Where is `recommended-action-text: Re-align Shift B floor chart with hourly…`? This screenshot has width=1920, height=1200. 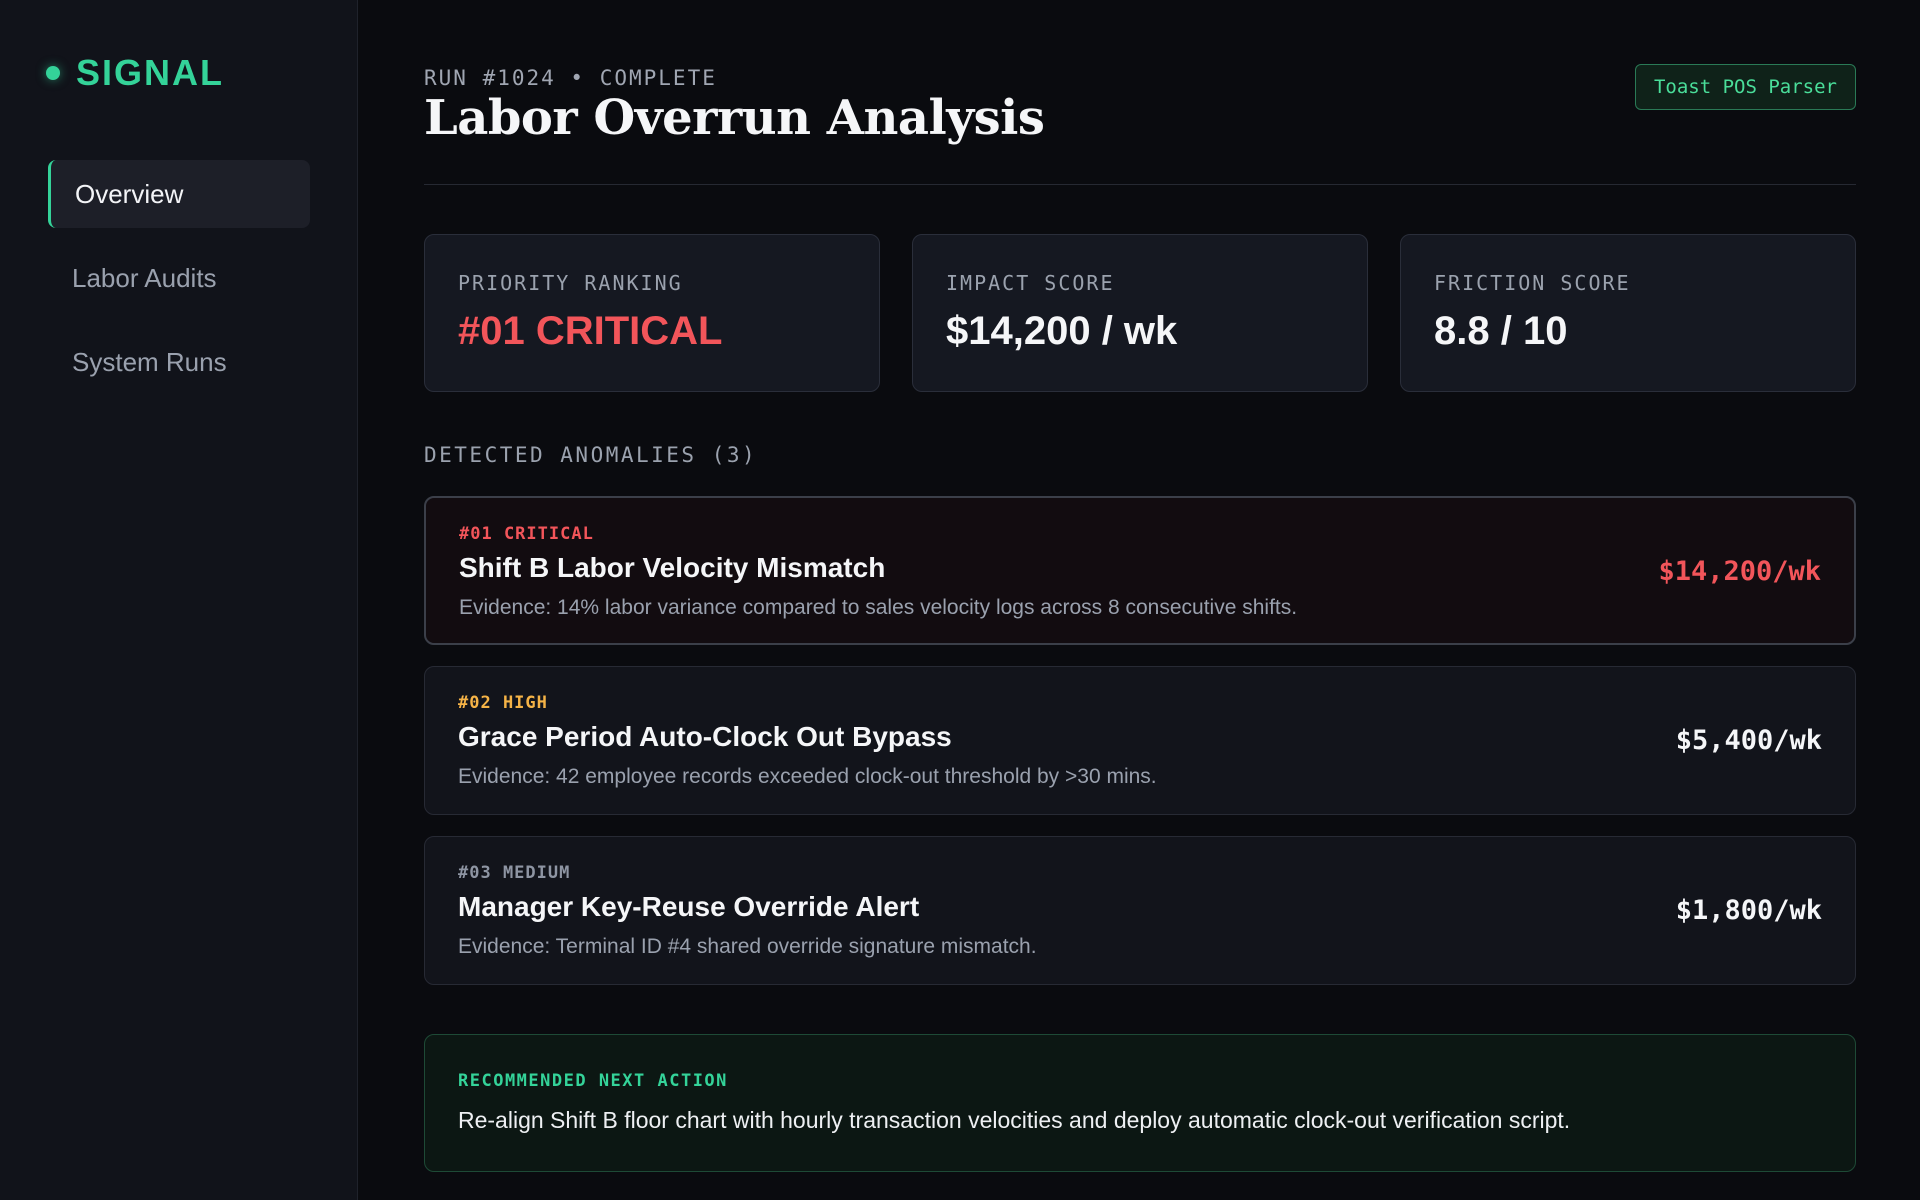 recommended-action-text: Re-align Shift B floor chart with hourly… is located at coordinates (1014, 1120).